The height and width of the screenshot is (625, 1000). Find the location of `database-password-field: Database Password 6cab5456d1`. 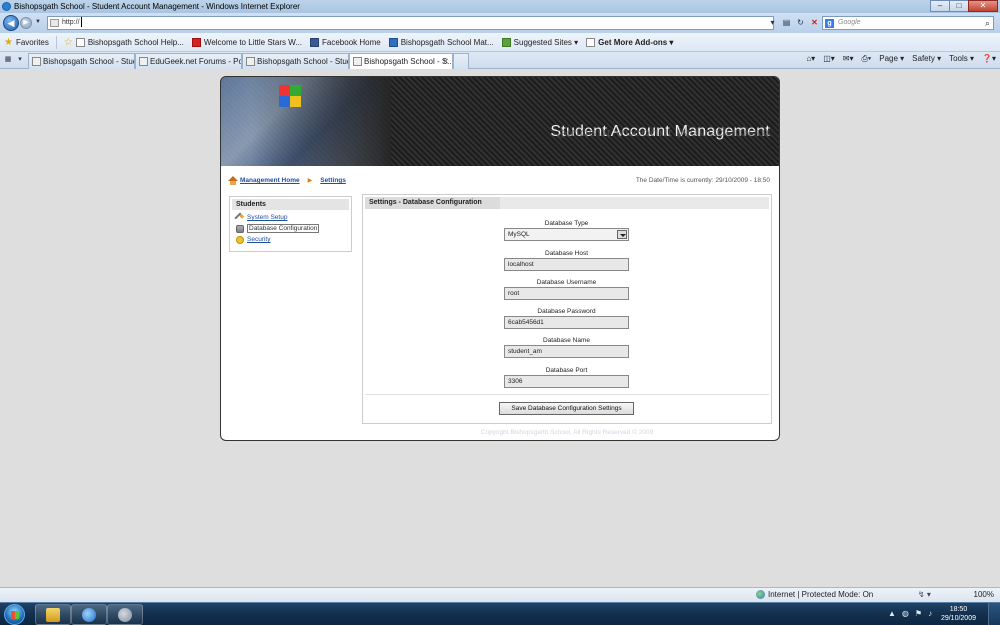

database-password-field: Database Password 6cab5456d1 is located at coordinates (566, 318).